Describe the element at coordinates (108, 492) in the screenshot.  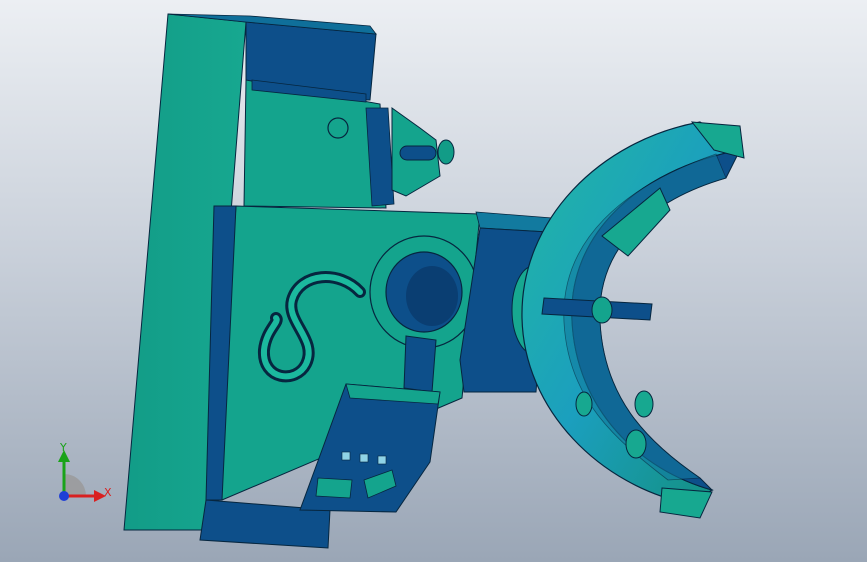
I see `x-axis-label: X` at that location.